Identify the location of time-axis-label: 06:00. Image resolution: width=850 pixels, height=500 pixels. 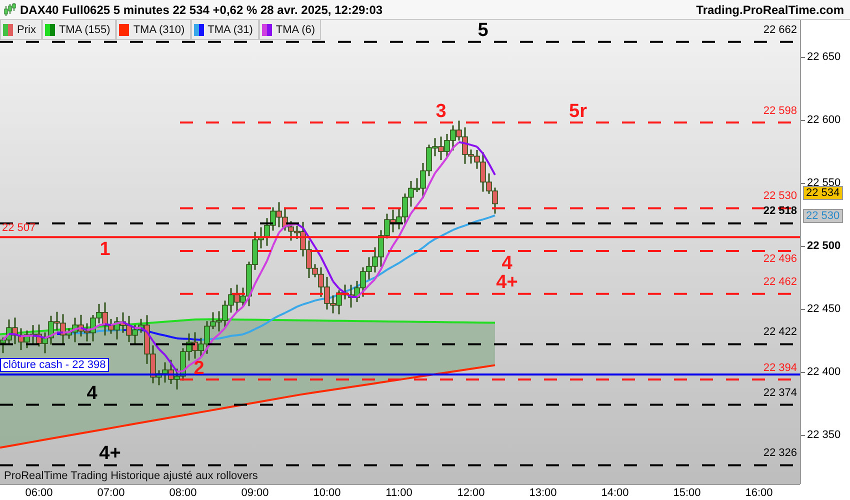
(39, 493).